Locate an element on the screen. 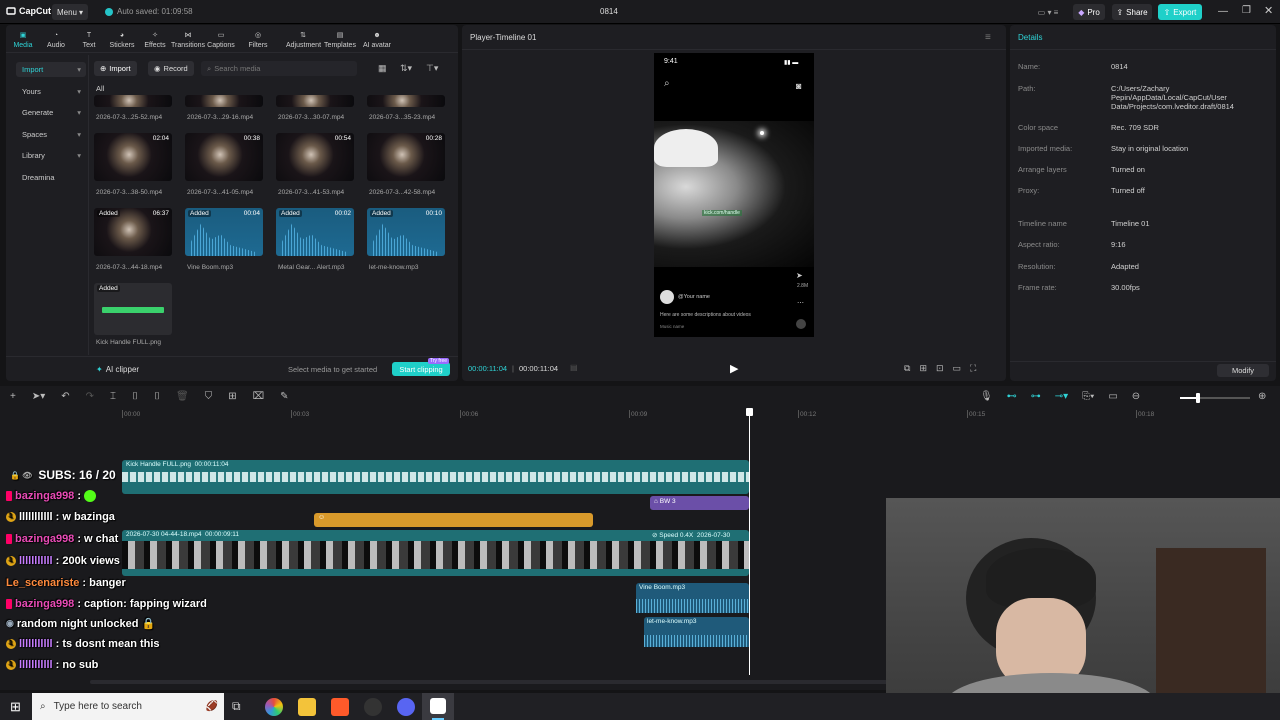 The image size is (1280, 720). video-thumbnail: 02:04 is located at coordinates (133, 157).